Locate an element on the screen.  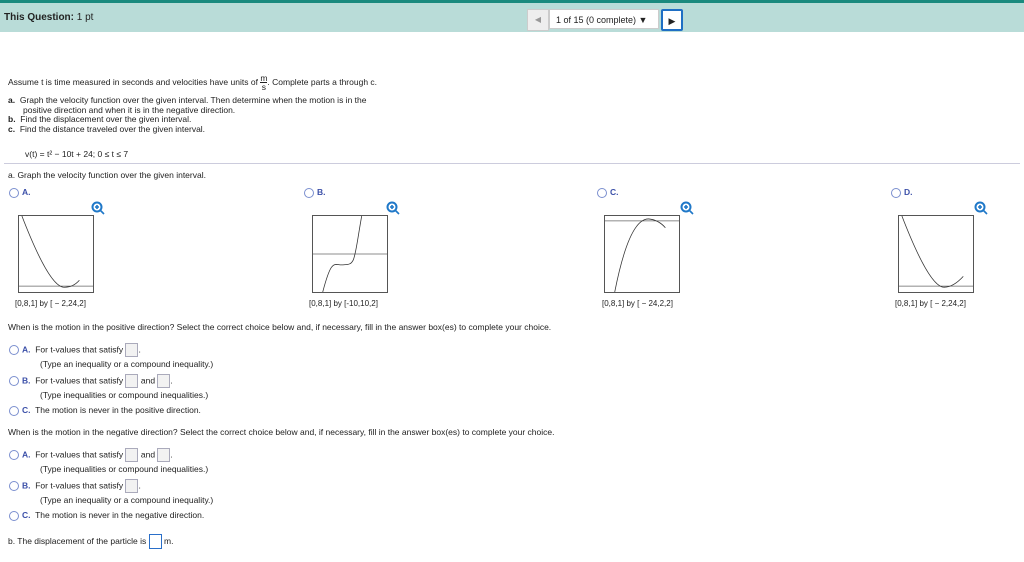
question-points: This Question: 1 pt is located at coordinates (49, 17).